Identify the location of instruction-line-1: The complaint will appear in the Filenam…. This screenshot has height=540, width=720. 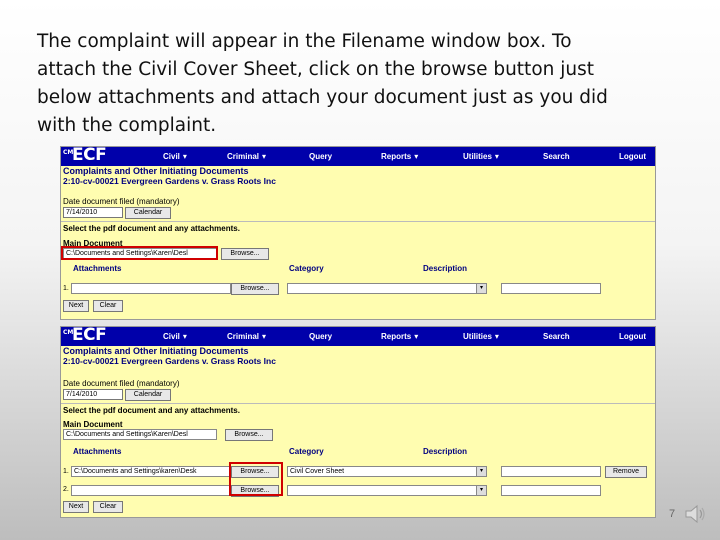
(304, 41).